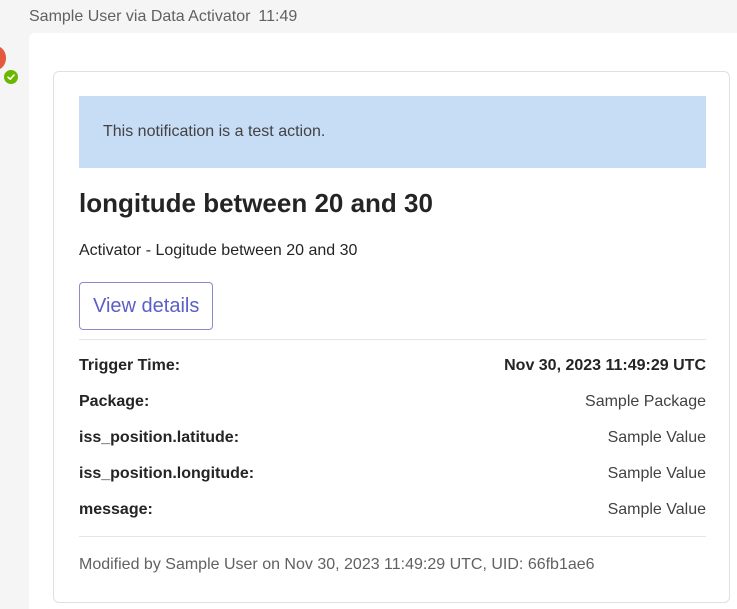 Image resolution: width=737 pixels, height=609 pixels. What do you see at coordinates (645, 401) in the screenshot?
I see `fact-value: Sample Package` at bounding box center [645, 401].